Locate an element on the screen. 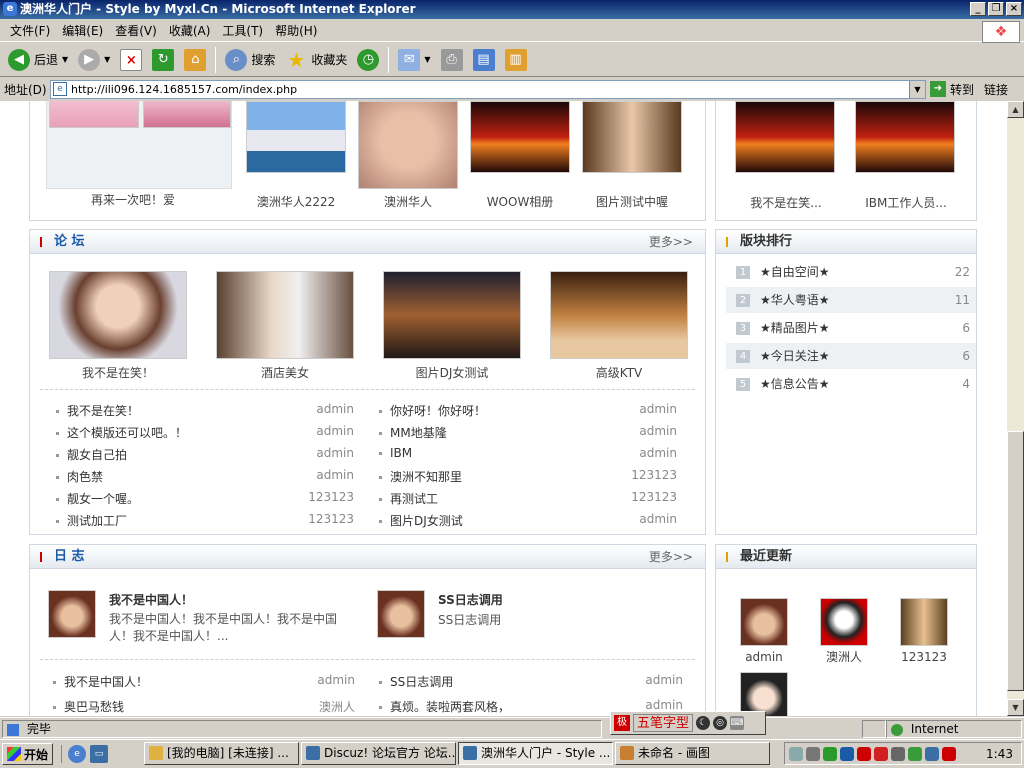 The height and width of the screenshot is (768, 1024). post-title: IBM is located at coordinates (401, 453).